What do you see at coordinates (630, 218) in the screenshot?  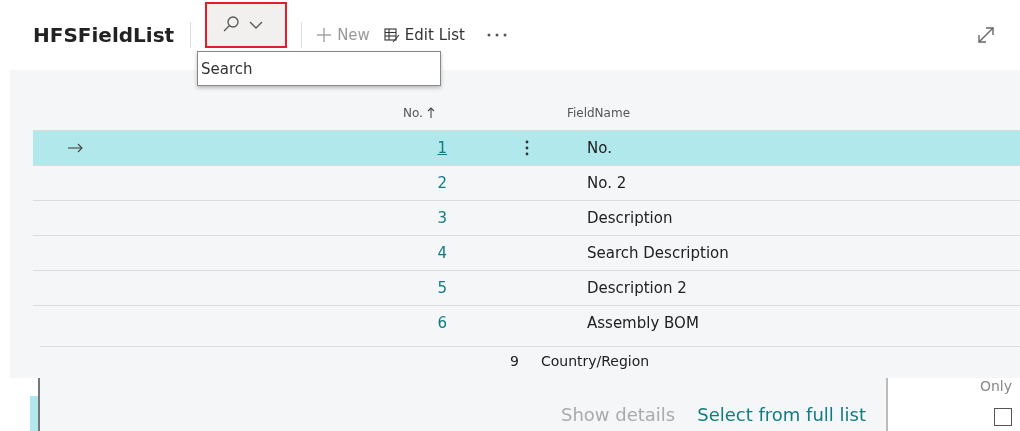 I see `table-cell: Description` at bounding box center [630, 218].